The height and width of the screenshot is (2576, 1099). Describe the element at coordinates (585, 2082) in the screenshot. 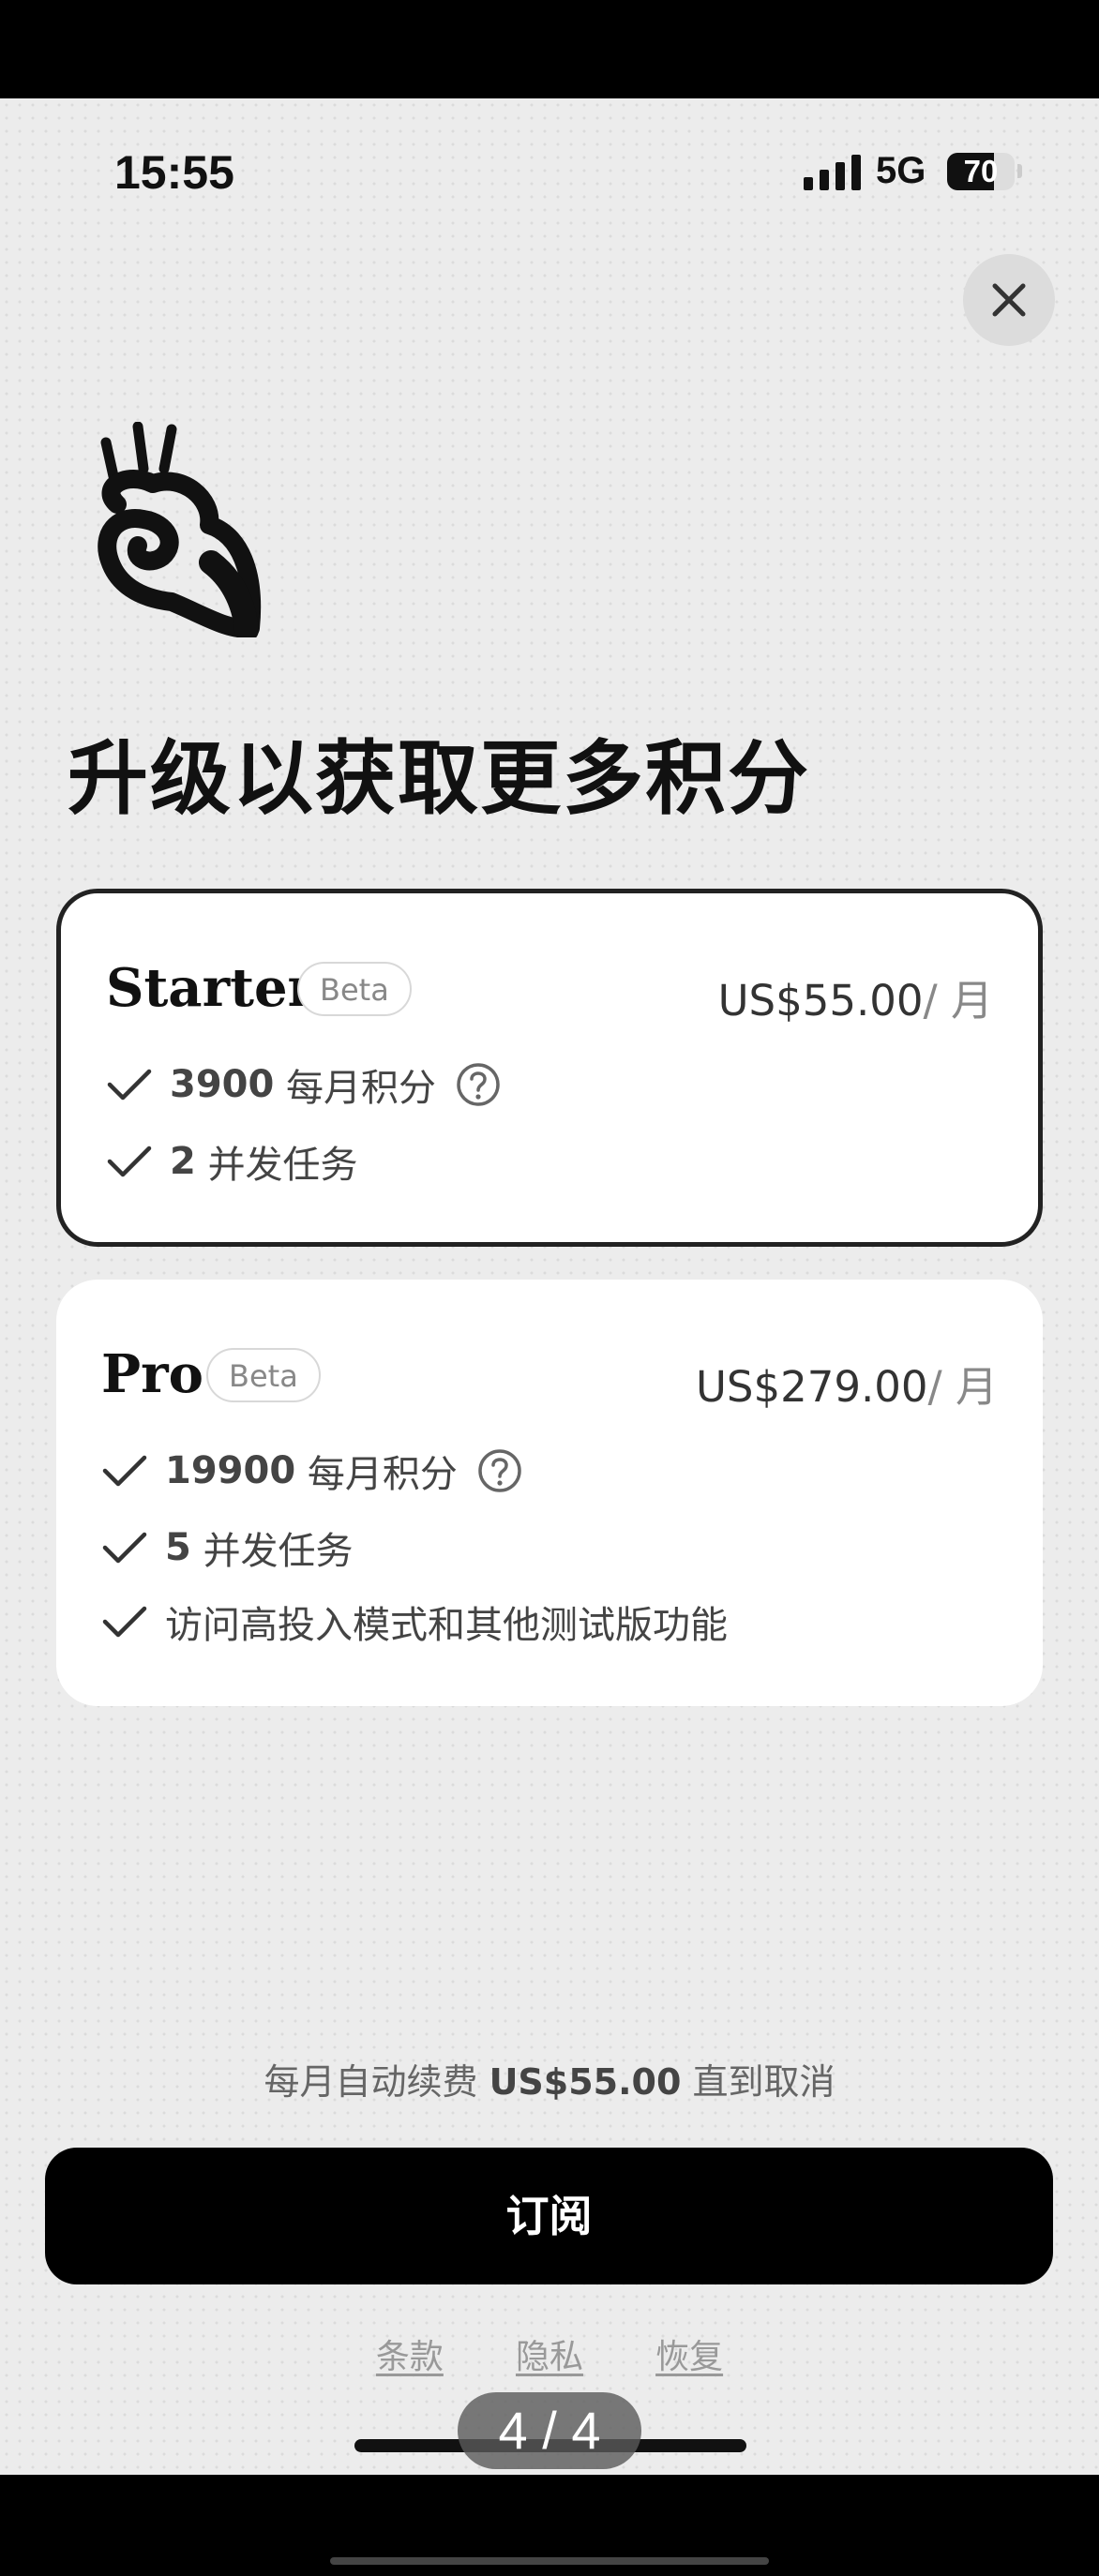

I see `renewal-amount: US$55.00` at that location.